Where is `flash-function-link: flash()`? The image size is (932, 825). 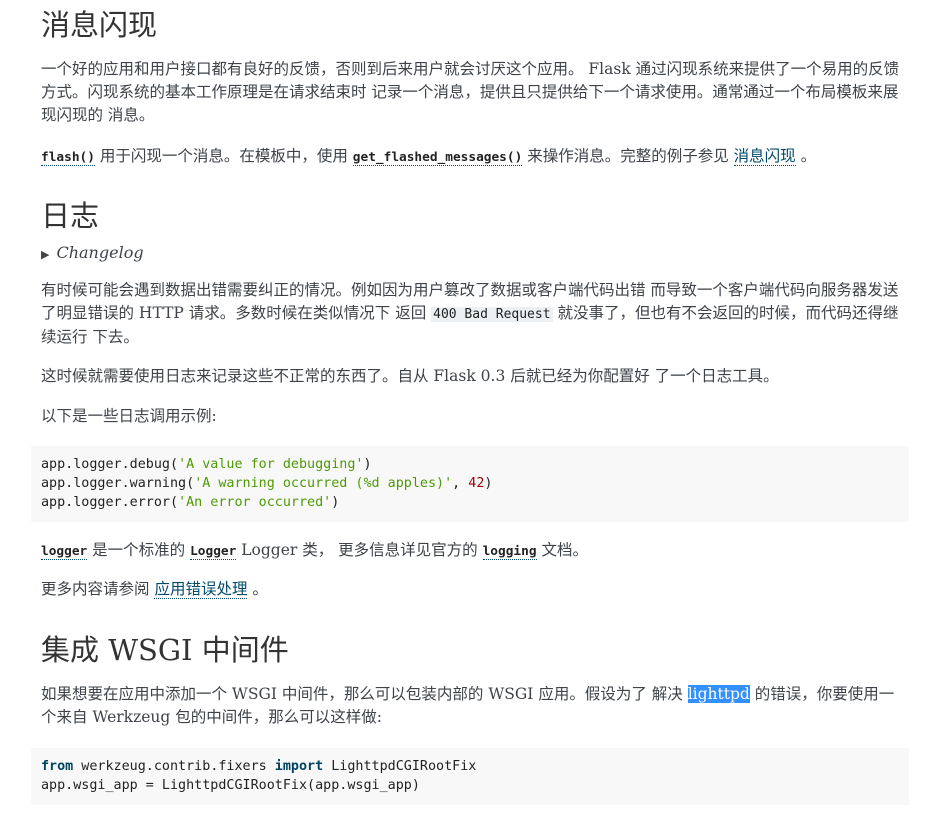 flash-function-link: flash() is located at coordinates (68, 156).